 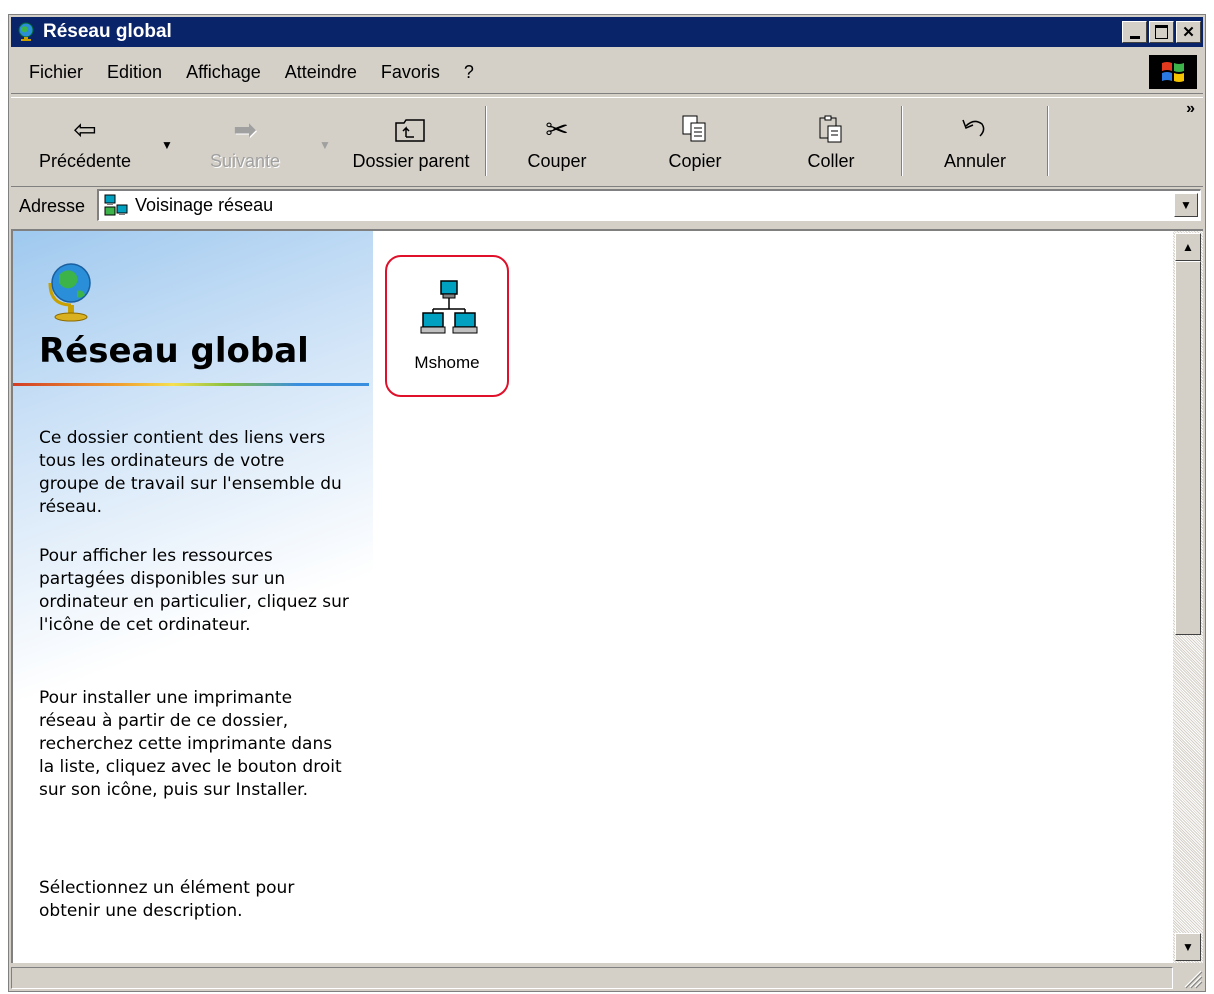 What do you see at coordinates (167, 145) in the screenshot?
I see `back-dropdown-icon: ▼` at bounding box center [167, 145].